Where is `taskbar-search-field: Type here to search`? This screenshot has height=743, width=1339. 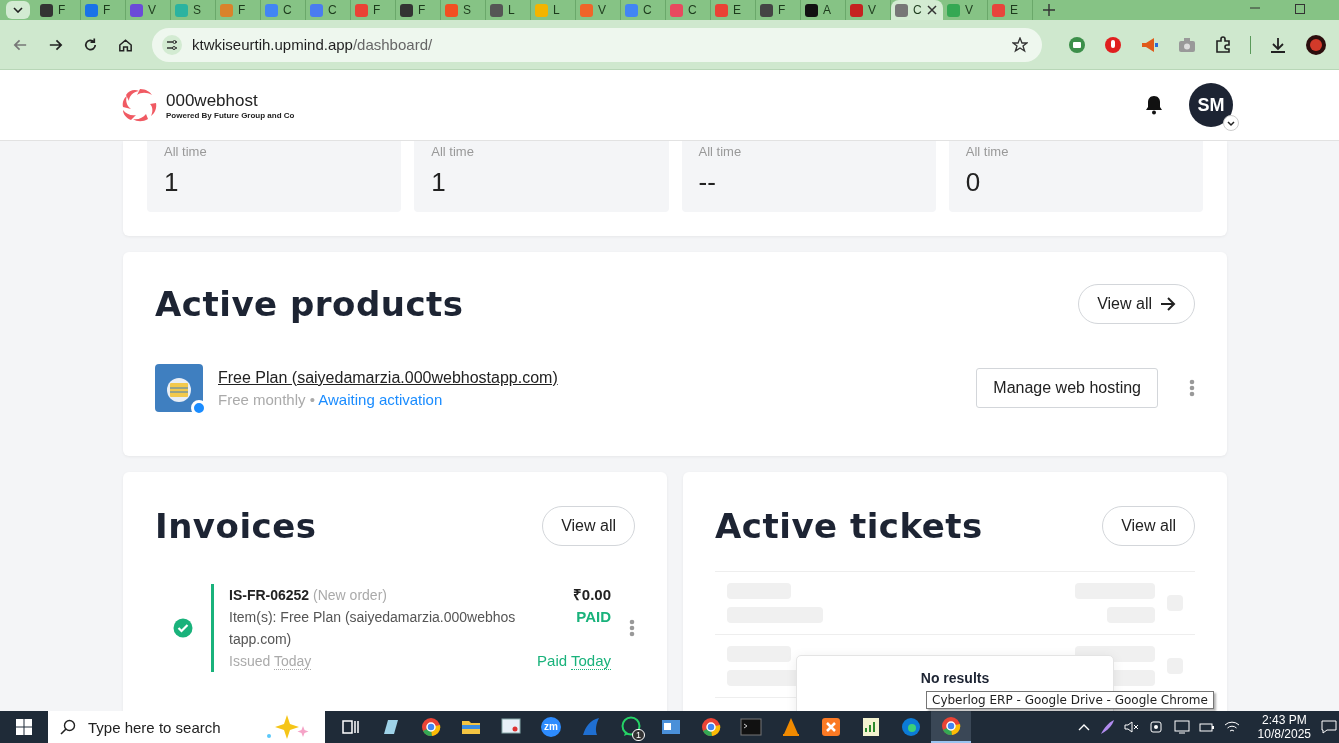
taskbar-search-field: Type here to search is located at coordinates (186, 727).